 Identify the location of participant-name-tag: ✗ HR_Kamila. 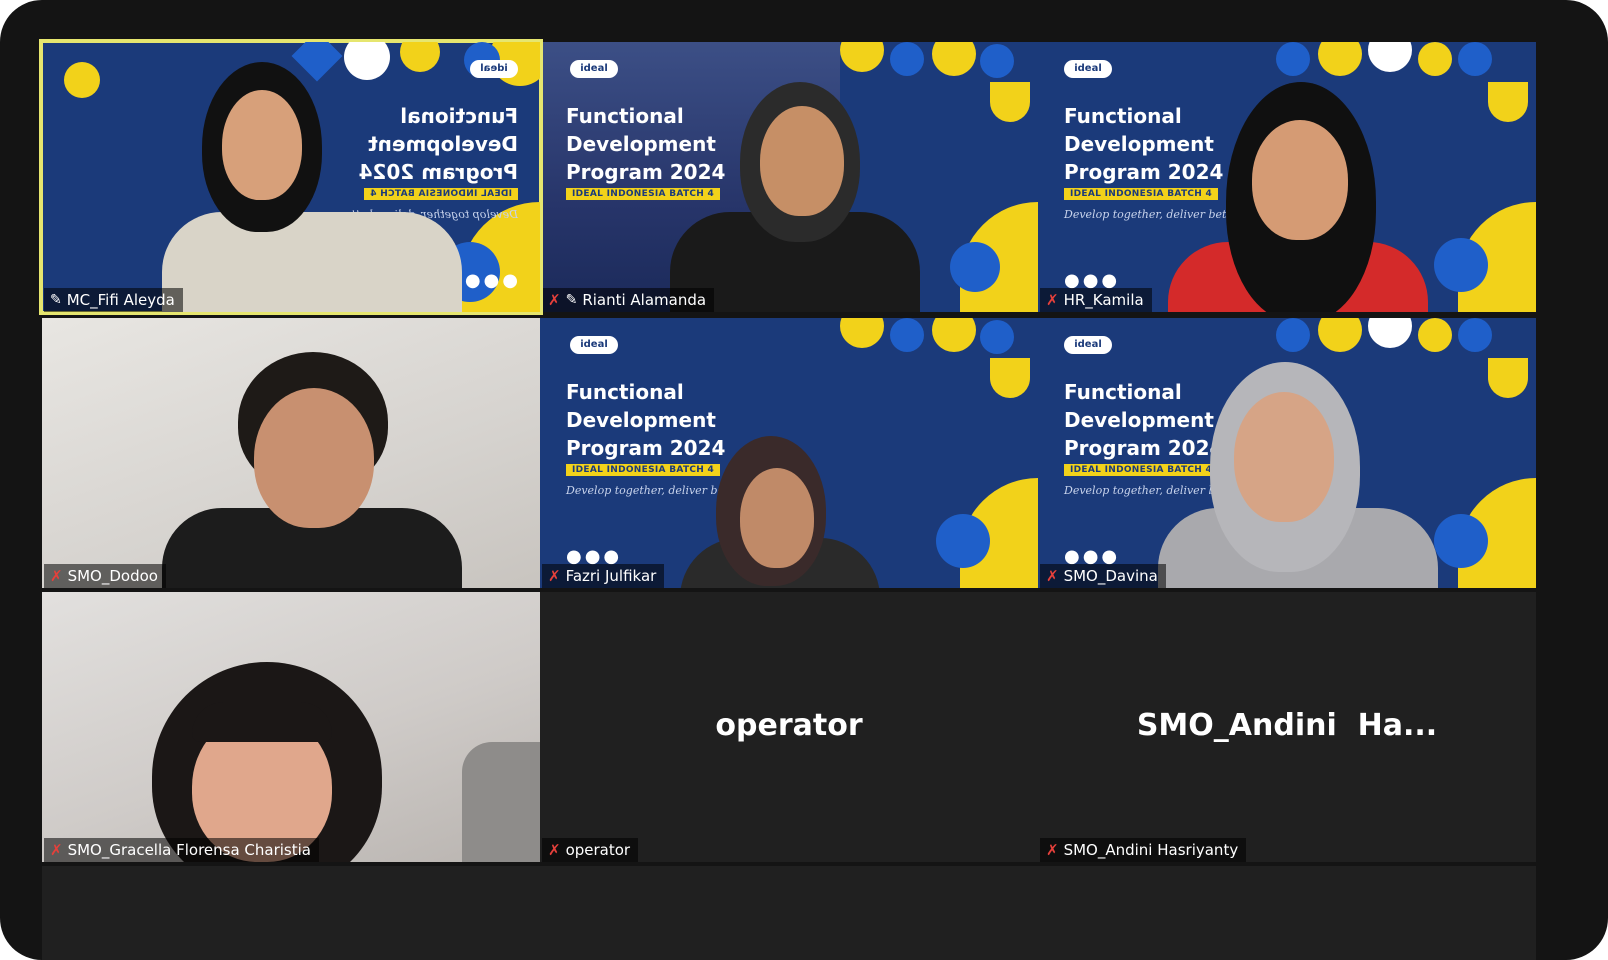
(1096, 300).